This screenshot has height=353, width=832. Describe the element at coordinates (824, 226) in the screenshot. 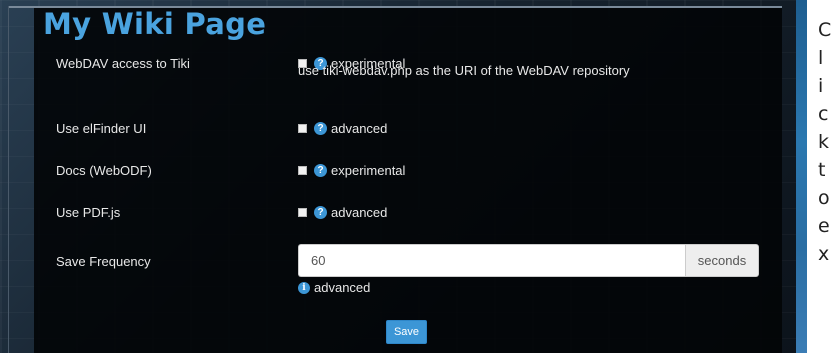

I see `side-letter: e` at that location.